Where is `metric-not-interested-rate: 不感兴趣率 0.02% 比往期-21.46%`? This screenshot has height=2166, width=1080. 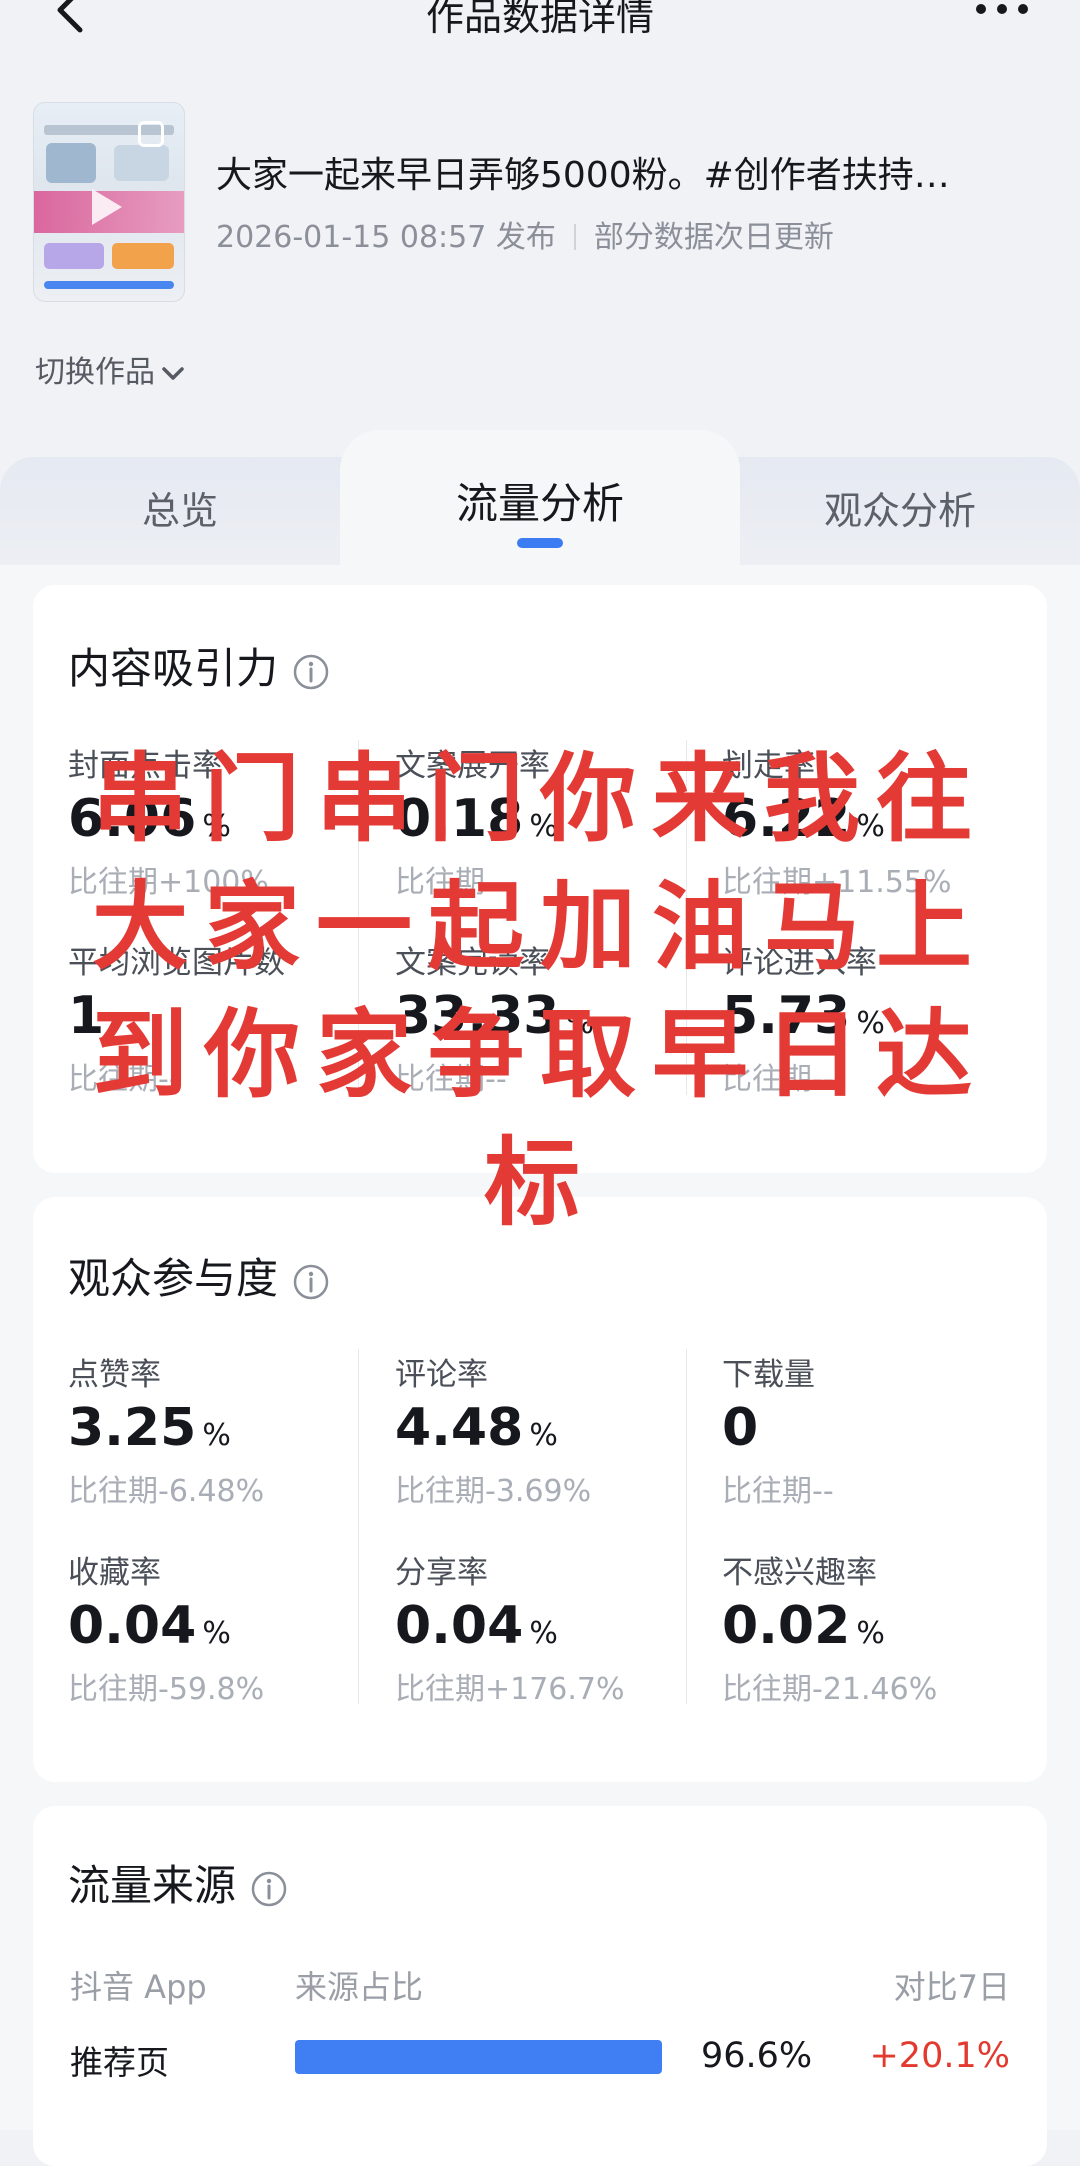
metric-not-interested-rate: 不感兴趣率 0.02% 比往期-21.46% is located at coordinates (830, 1631).